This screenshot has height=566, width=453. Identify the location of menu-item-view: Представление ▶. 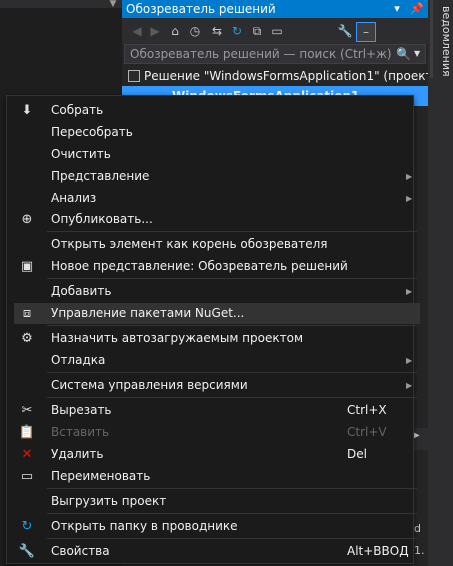
(217, 176).